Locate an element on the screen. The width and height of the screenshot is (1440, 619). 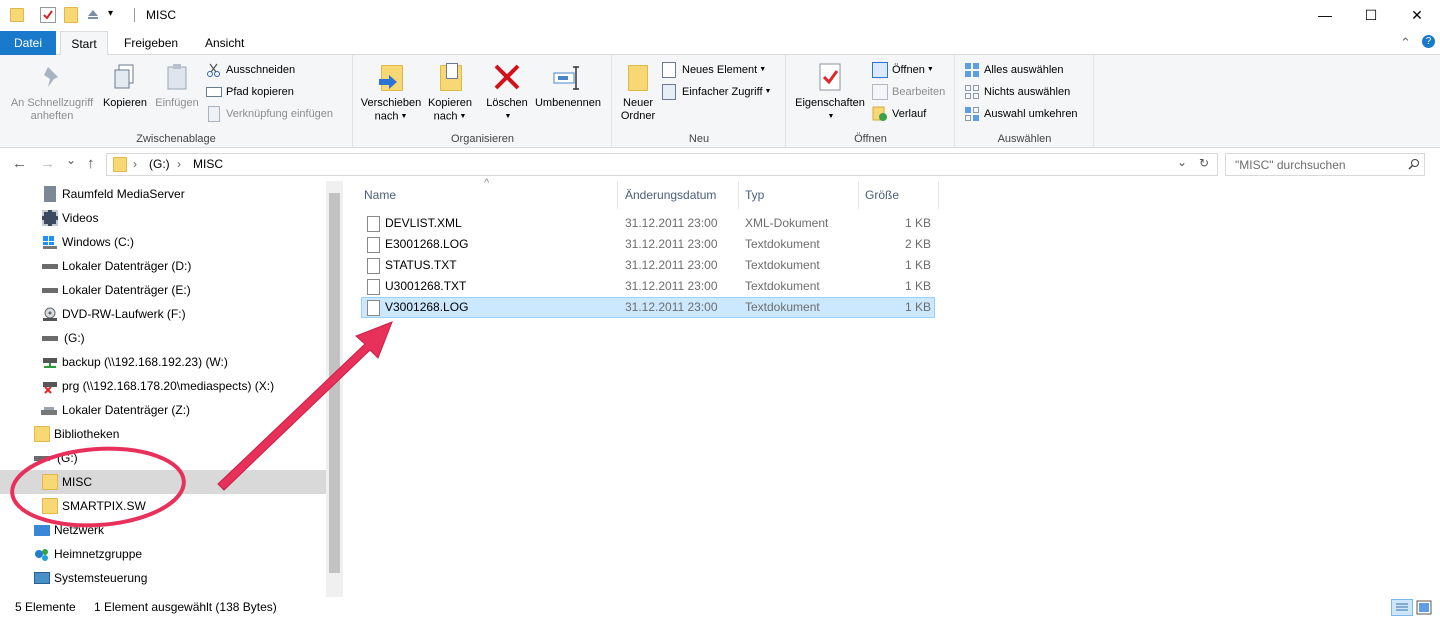
tab-share: Freigeben is located at coordinates (151, 43).